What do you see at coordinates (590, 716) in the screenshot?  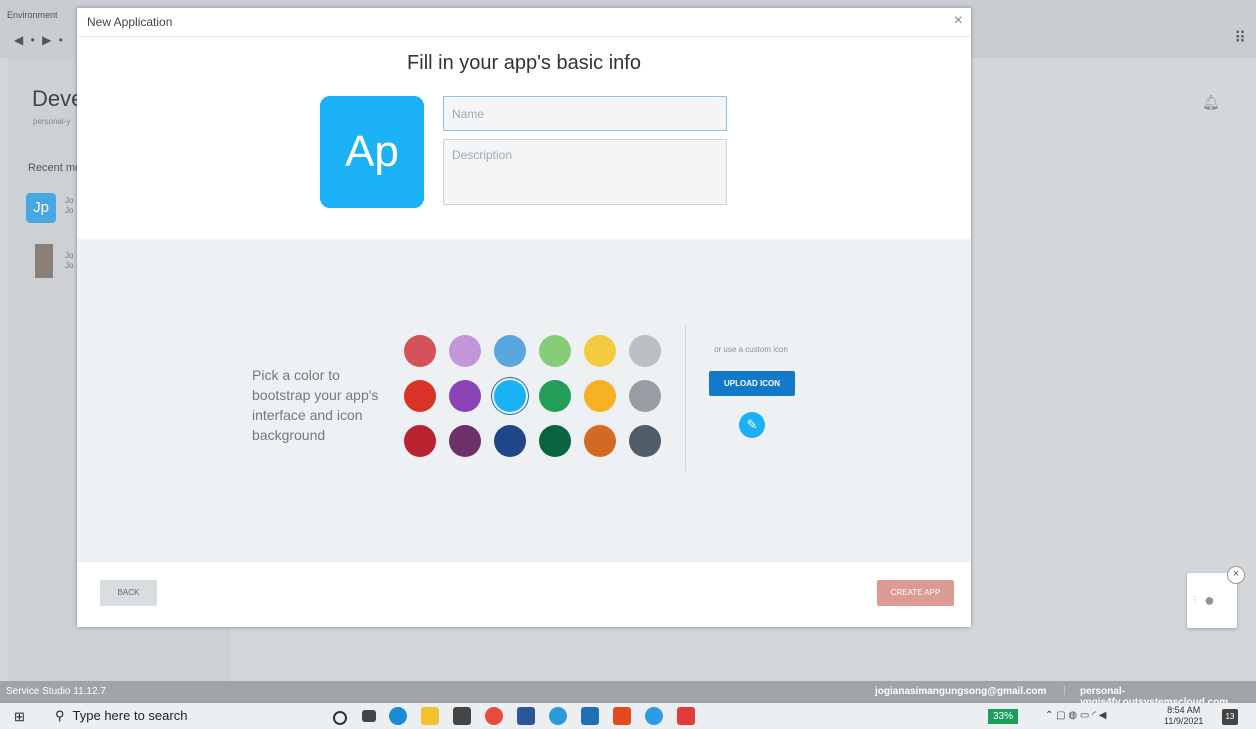 I see `app-l-icon` at bounding box center [590, 716].